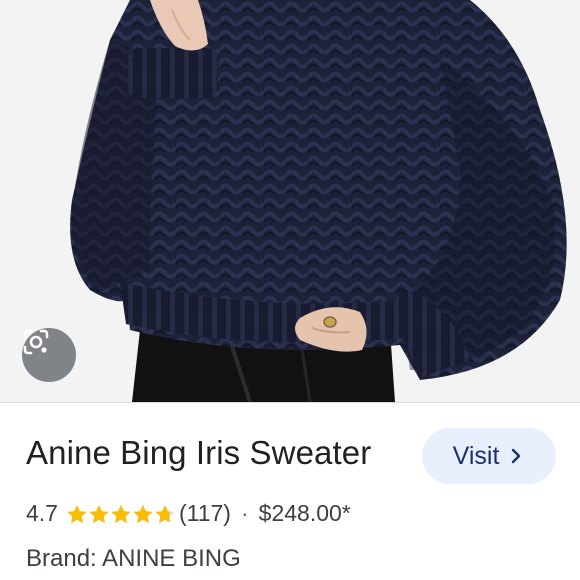 The height and width of the screenshot is (580, 580). Describe the element at coordinates (49, 355) in the screenshot. I see `google-lens-button` at that location.